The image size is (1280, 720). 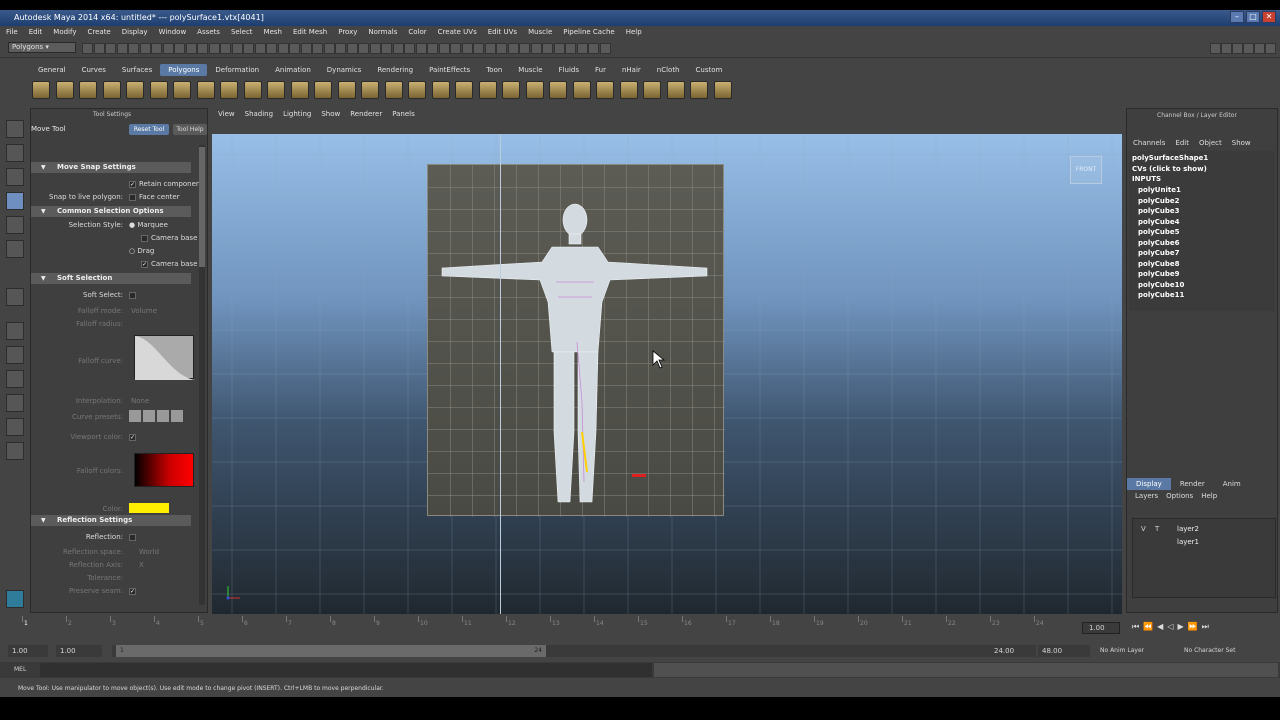 What do you see at coordinates (417, 32) in the screenshot?
I see `menu-color: Color` at bounding box center [417, 32].